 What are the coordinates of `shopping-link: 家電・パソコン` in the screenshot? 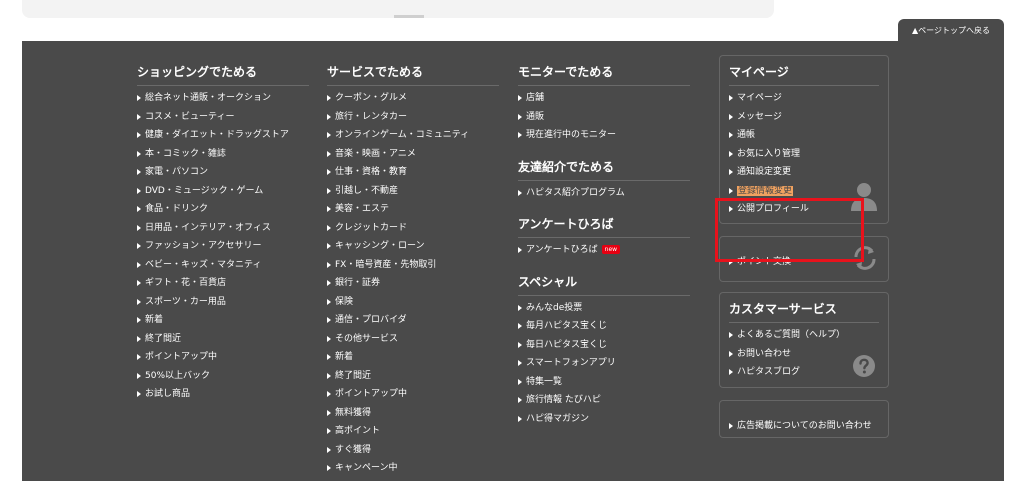 It's located at (223, 172).